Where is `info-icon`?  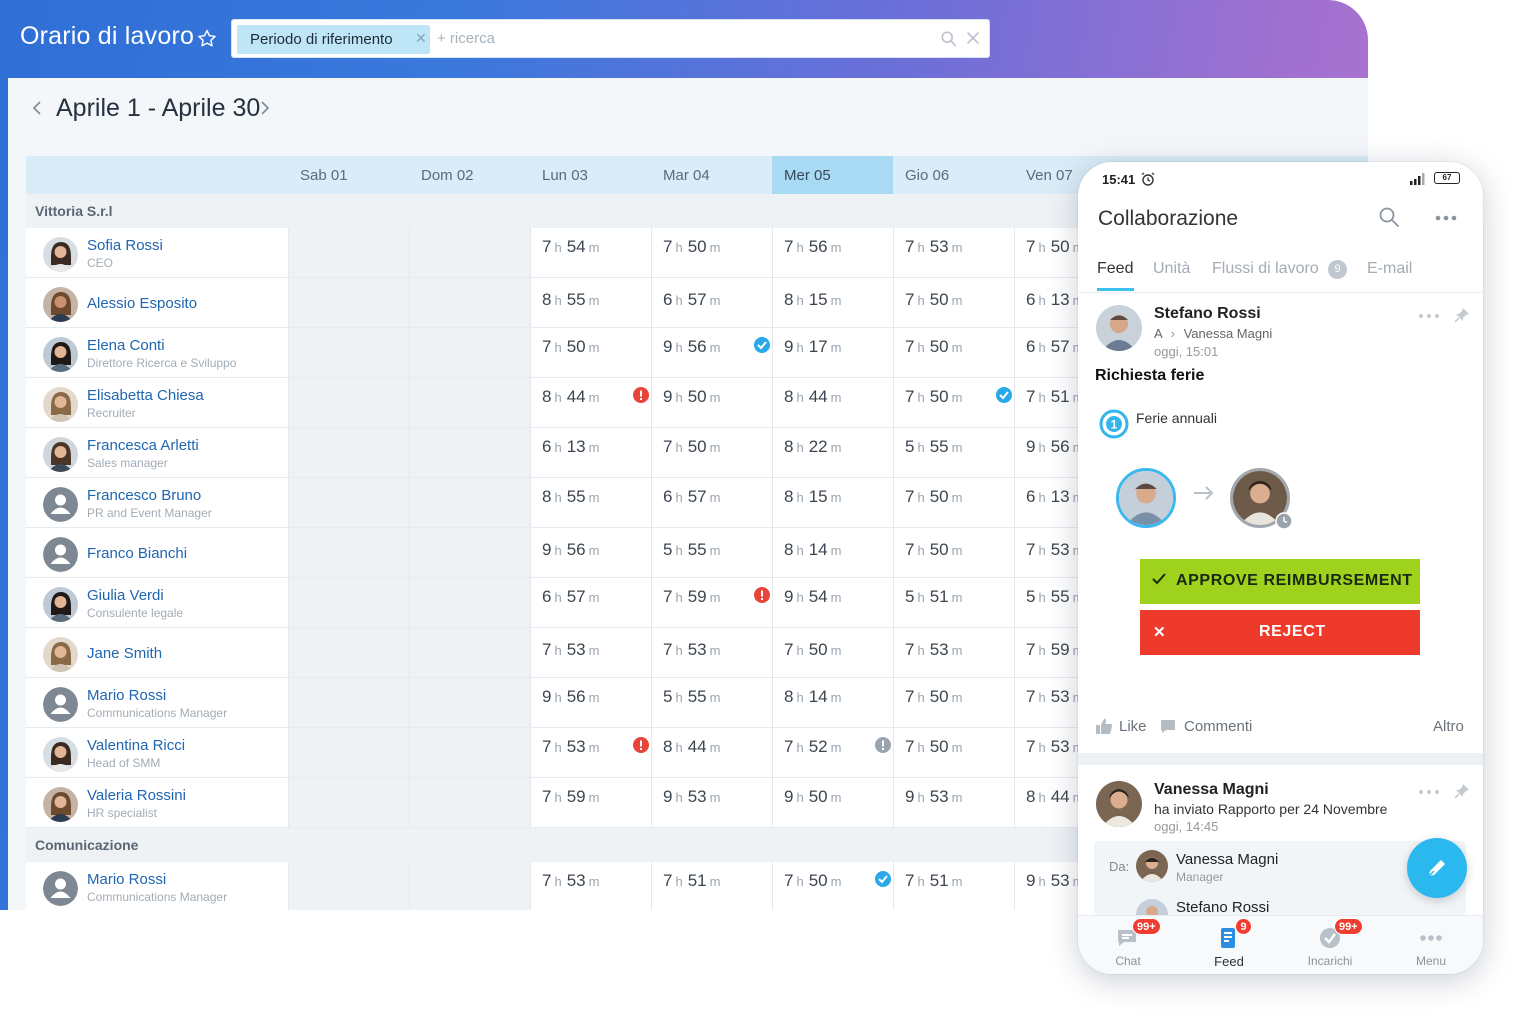 info-icon is located at coordinates (883, 745).